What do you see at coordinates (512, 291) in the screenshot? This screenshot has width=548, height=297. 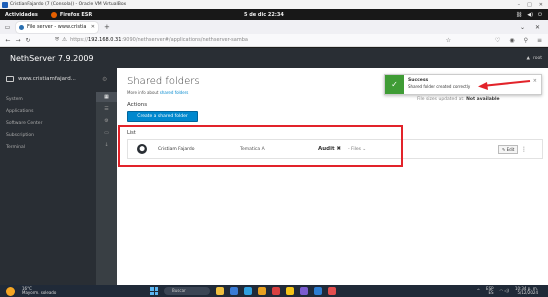 I see `system-tray-windows: ^ ESP ES ◠ ◁) 10:34 p. m. 5/12/2024` at bounding box center [512, 291].